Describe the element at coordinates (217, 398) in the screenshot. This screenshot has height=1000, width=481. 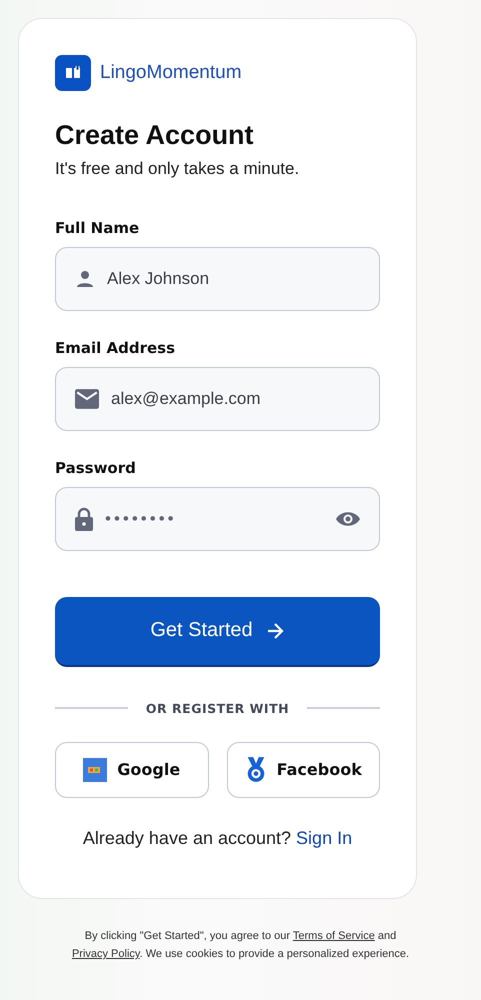
I see `email-field: alex@example.com` at that location.